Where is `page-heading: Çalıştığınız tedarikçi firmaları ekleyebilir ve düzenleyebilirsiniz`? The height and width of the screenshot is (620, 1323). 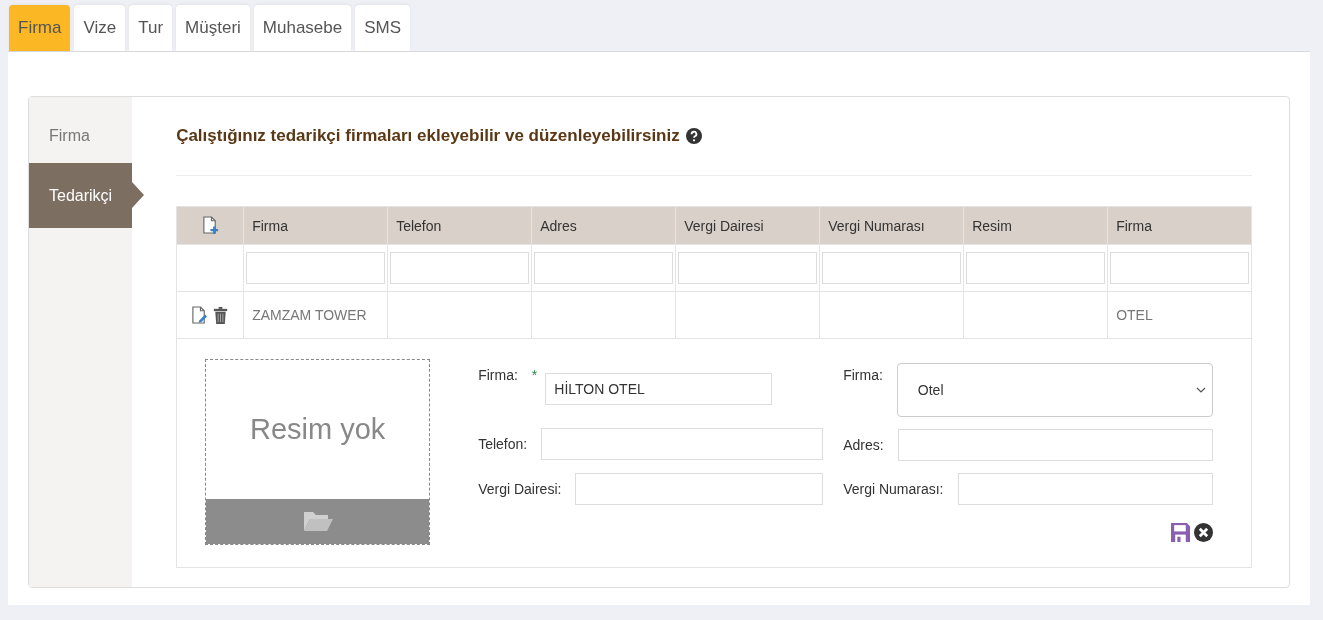 page-heading: Çalıştığınız tedarikçi firmaları ekleyebilir ve düzenleyebilirsiniz is located at coordinates (428, 136).